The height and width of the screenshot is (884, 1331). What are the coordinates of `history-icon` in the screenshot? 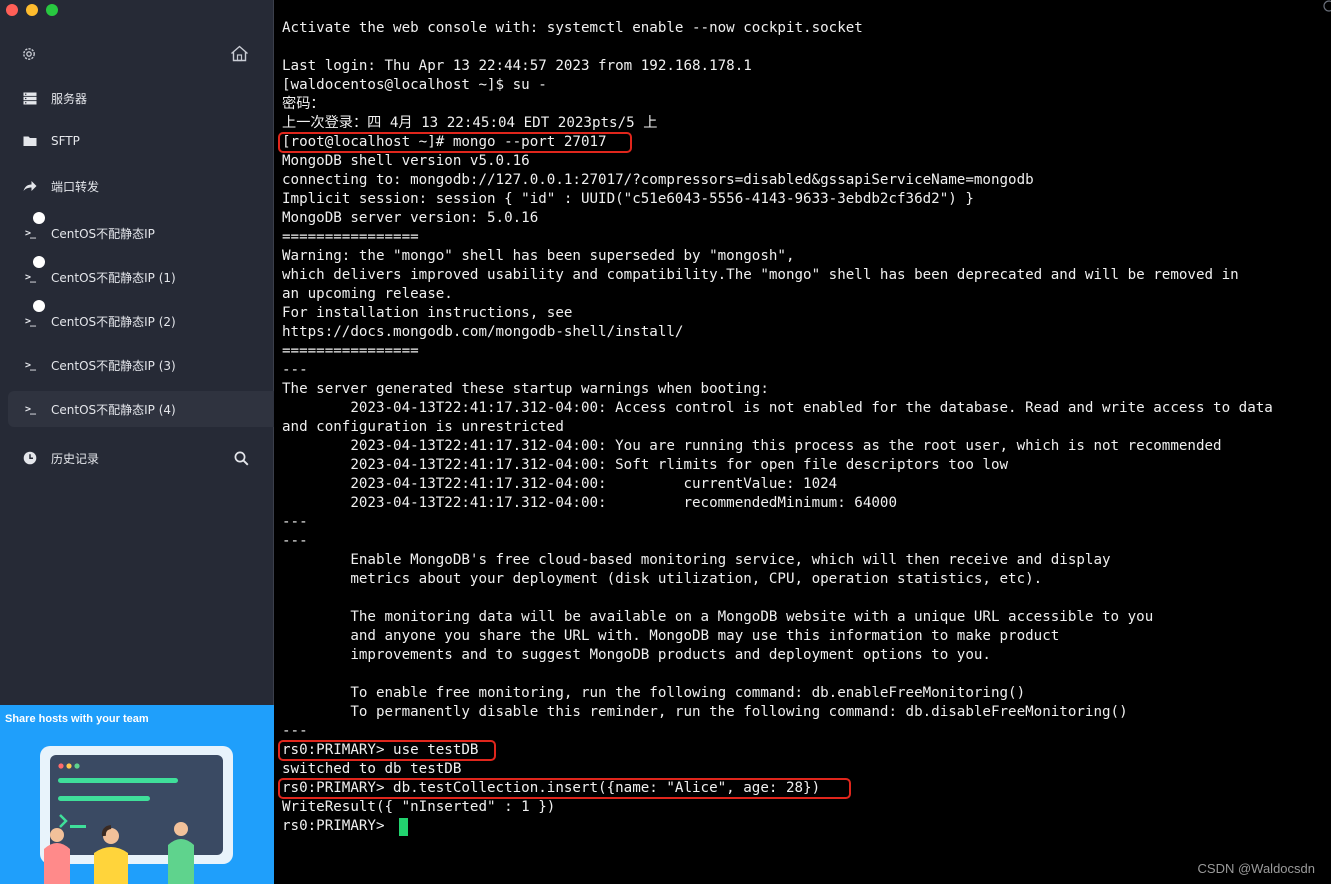 It's located at (30, 458).